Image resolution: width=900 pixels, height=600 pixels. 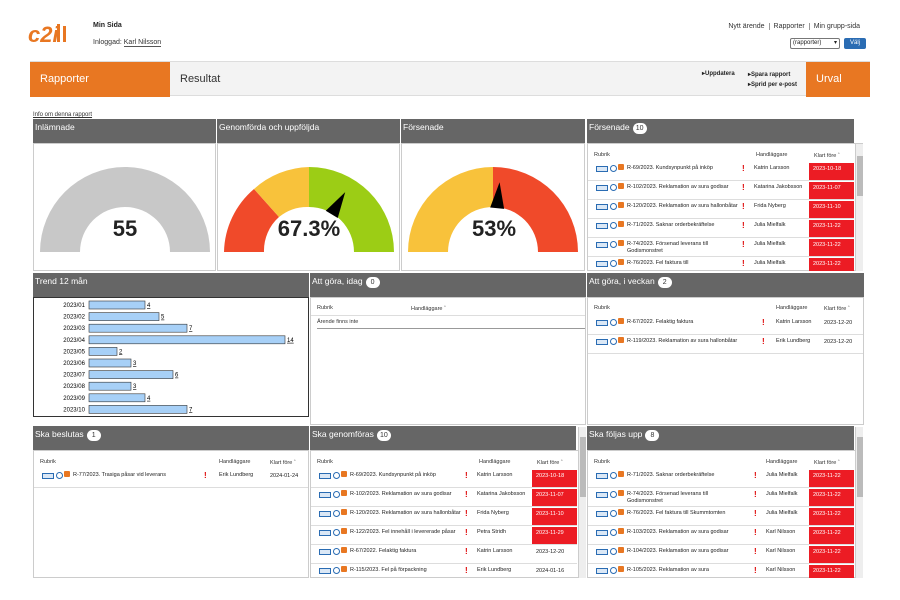 I want to click on case-title: R-105/2023. Reklamation av sura, so click(x=684, y=570).